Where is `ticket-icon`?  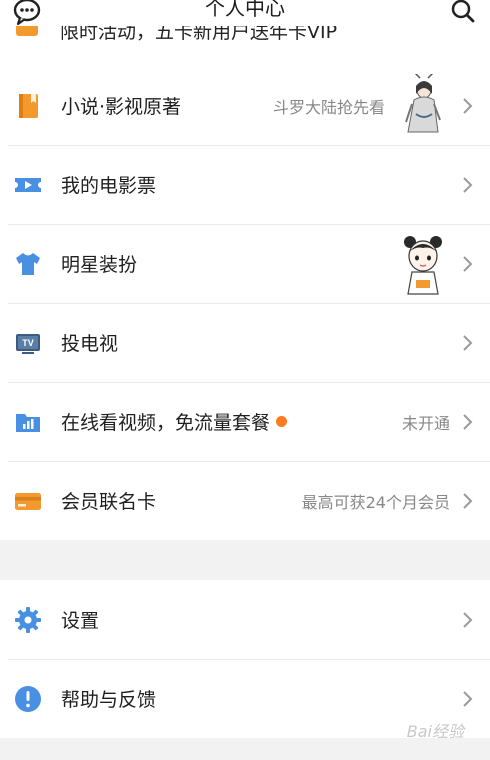
ticket-icon is located at coordinates (28, 184).